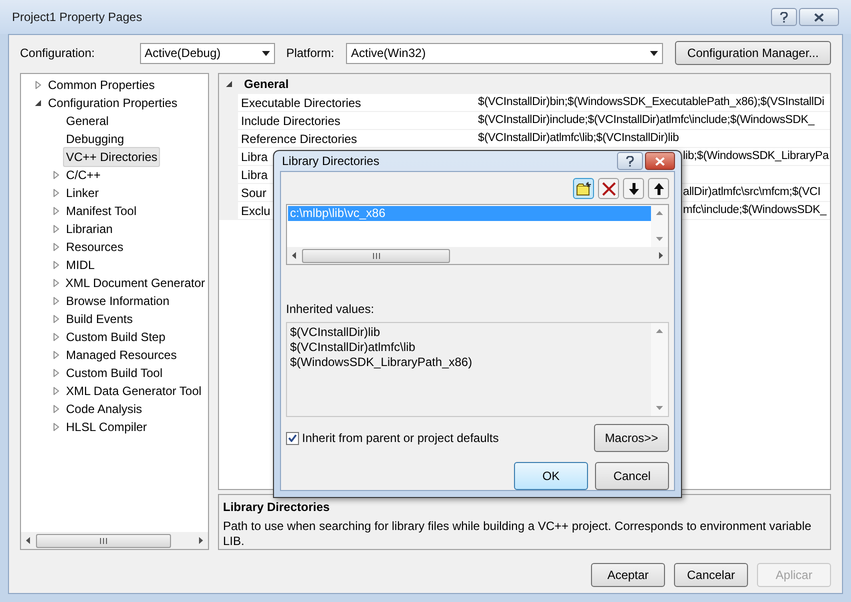  I want to click on property-name: Exclu, so click(255, 211).